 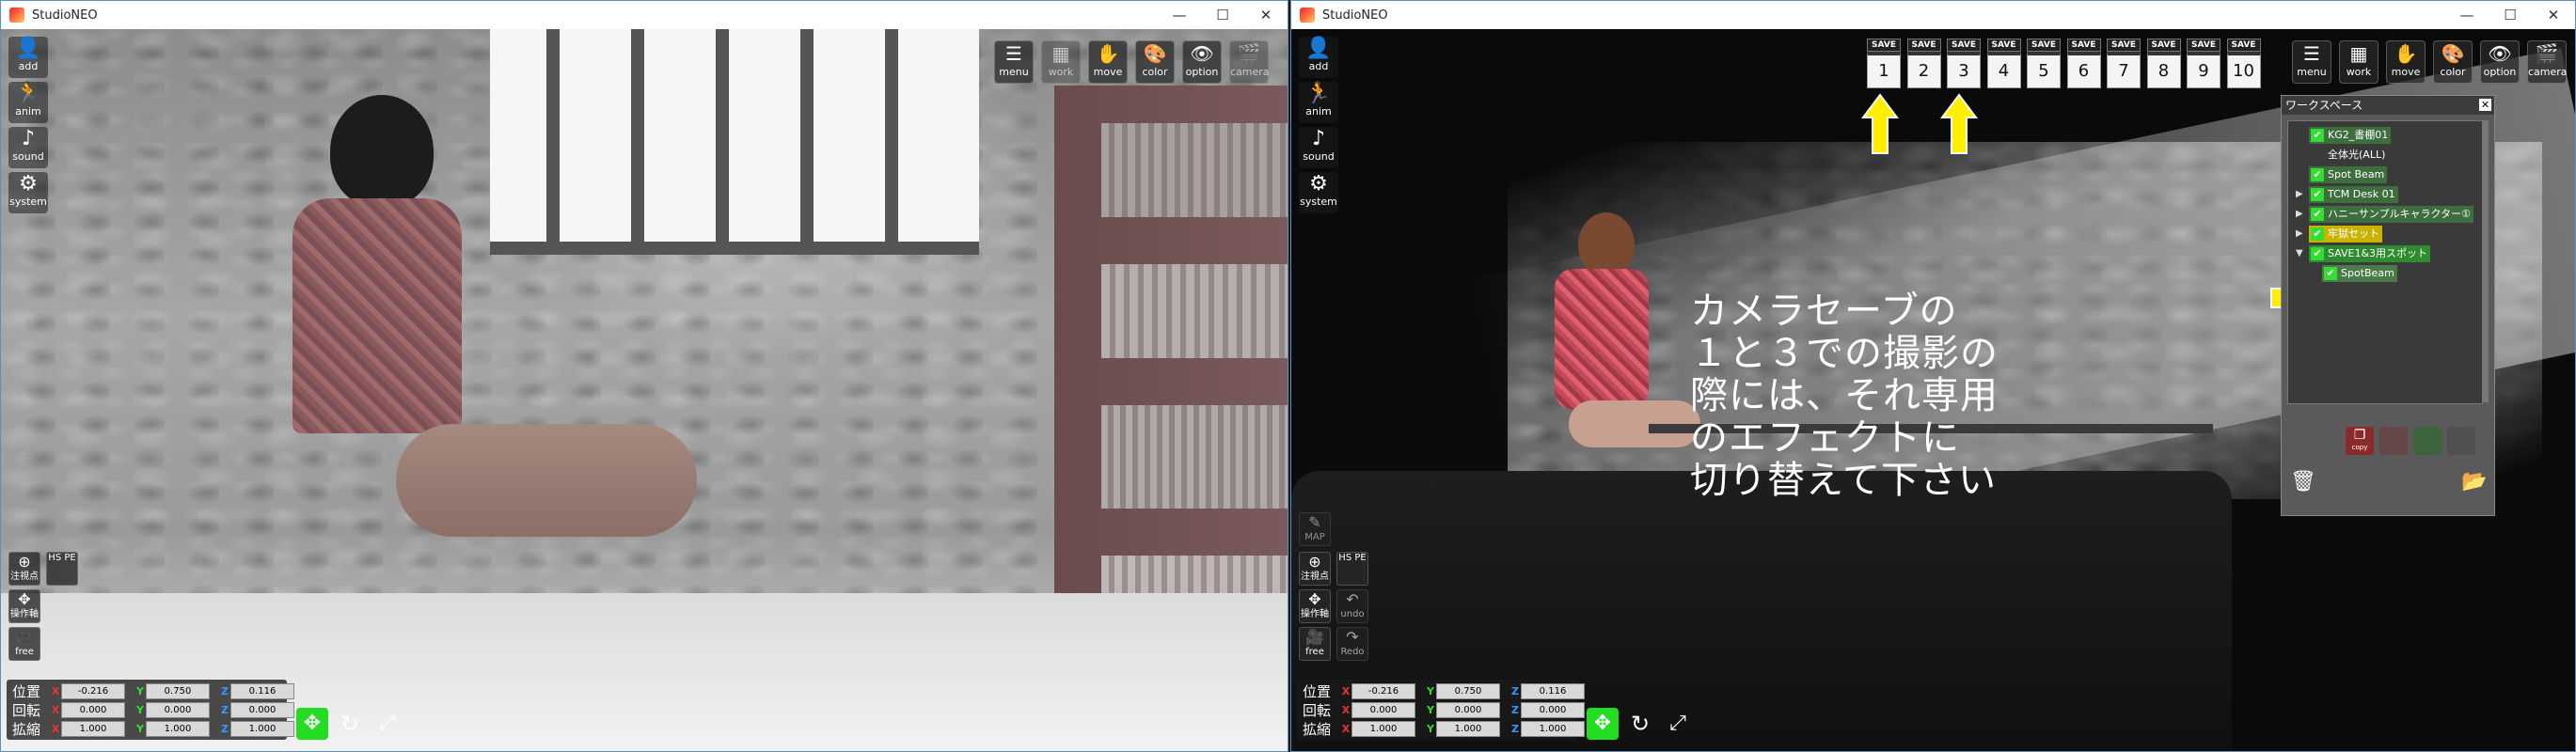 I want to click on save-slot-8: SAVE 8, so click(x=2163, y=63).